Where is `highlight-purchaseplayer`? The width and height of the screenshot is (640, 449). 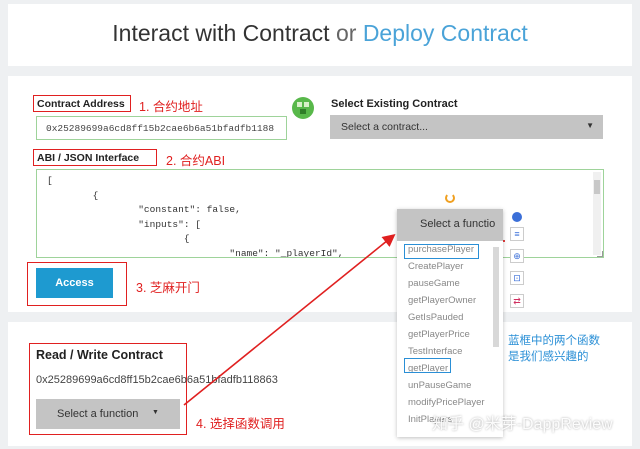
highlight-purchaseplayer is located at coordinates (441, 251).